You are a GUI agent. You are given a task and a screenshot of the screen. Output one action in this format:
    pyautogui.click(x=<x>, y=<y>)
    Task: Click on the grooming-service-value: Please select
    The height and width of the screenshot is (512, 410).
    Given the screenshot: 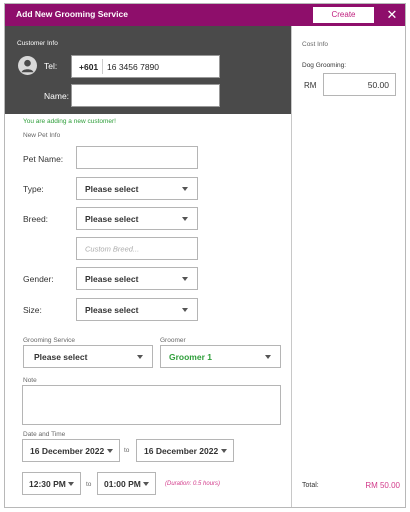 What is the action you would take?
    pyautogui.click(x=61, y=356)
    